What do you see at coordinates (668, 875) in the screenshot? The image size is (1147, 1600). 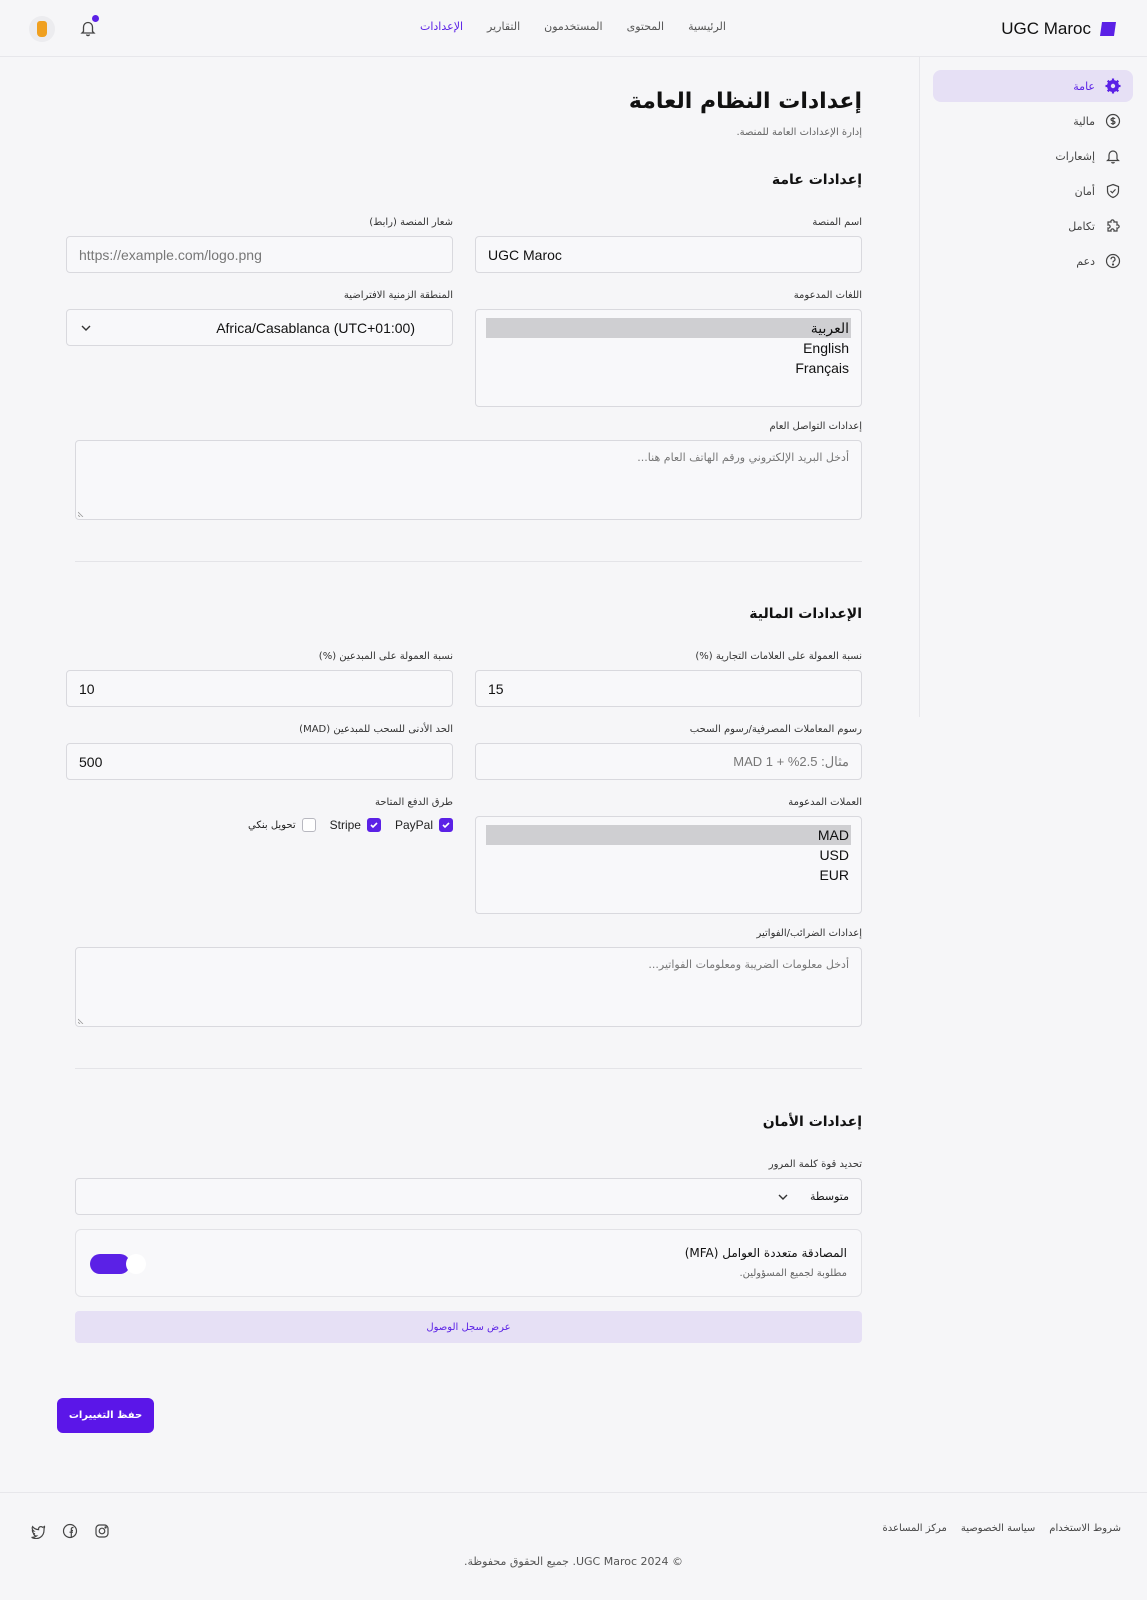 I see `currency-option: EUR` at bounding box center [668, 875].